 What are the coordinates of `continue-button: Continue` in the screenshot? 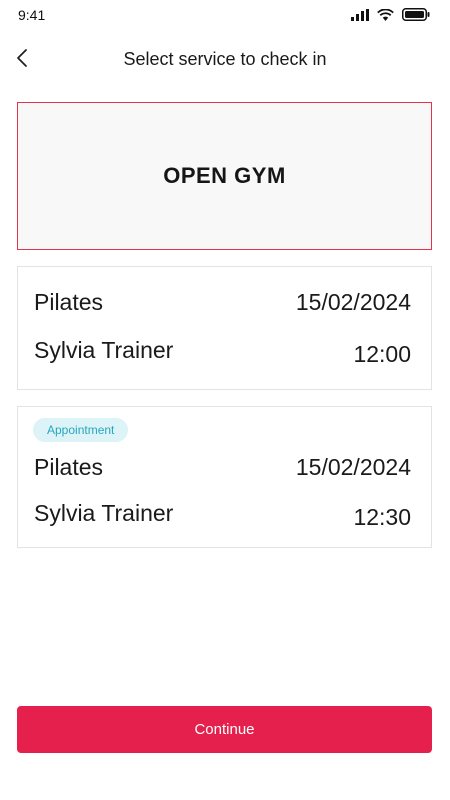 It's located at (224, 729).